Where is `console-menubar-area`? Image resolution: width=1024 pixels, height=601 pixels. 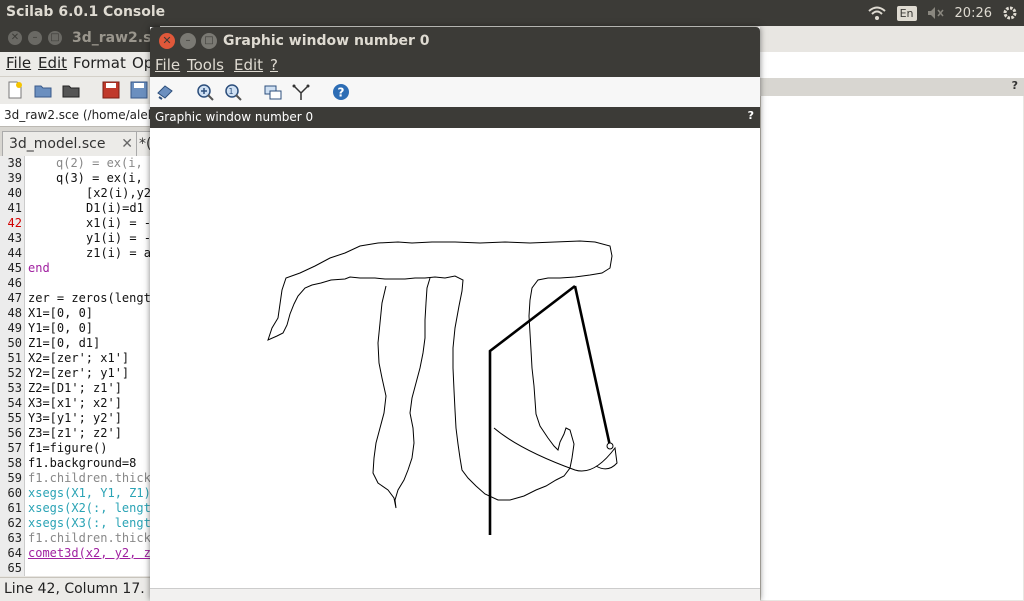 console-menubar-area is located at coordinates (892, 65).